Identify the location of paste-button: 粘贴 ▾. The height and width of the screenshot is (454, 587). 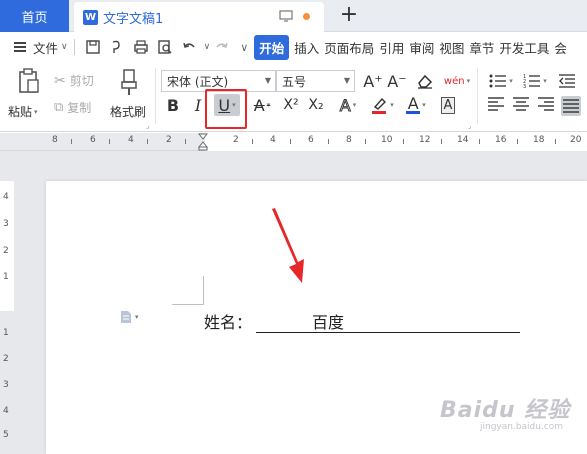
(26, 96).